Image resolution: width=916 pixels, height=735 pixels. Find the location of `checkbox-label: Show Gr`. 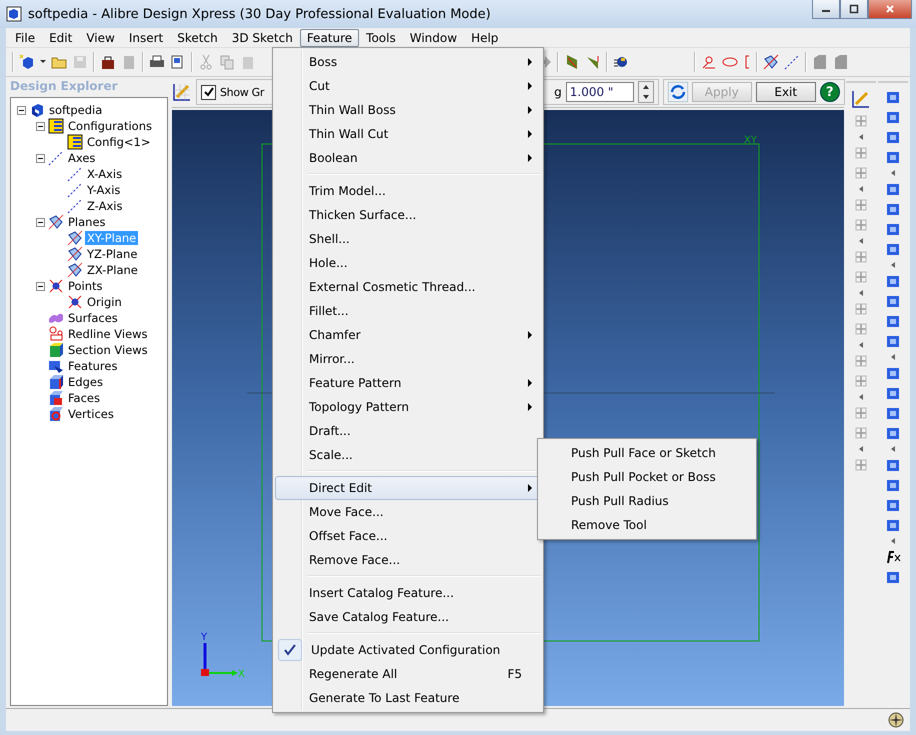

checkbox-label: Show Gr is located at coordinates (242, 92).